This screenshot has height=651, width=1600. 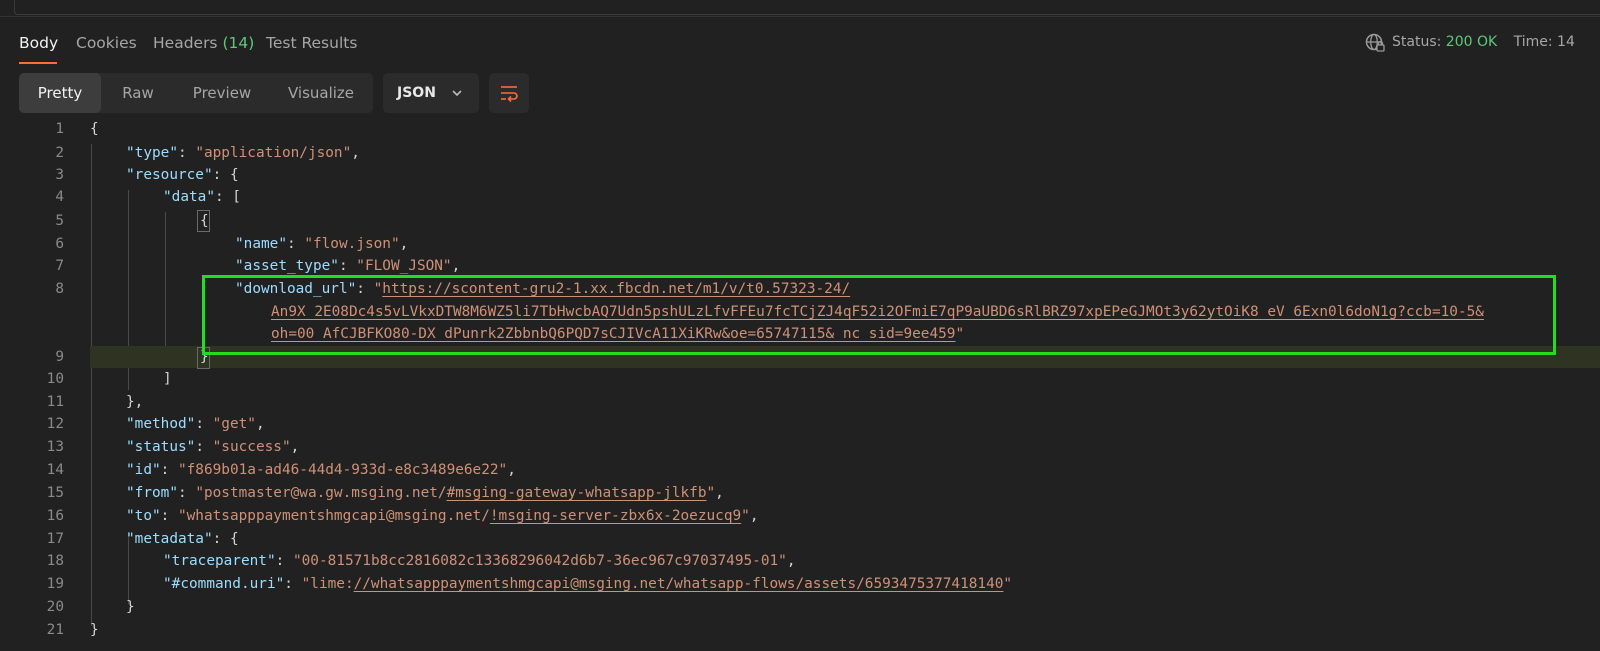 What do you see at coordinates (55, 584) in the screenshot?
I see `line-number: 19` at bounding box center [55, 584].